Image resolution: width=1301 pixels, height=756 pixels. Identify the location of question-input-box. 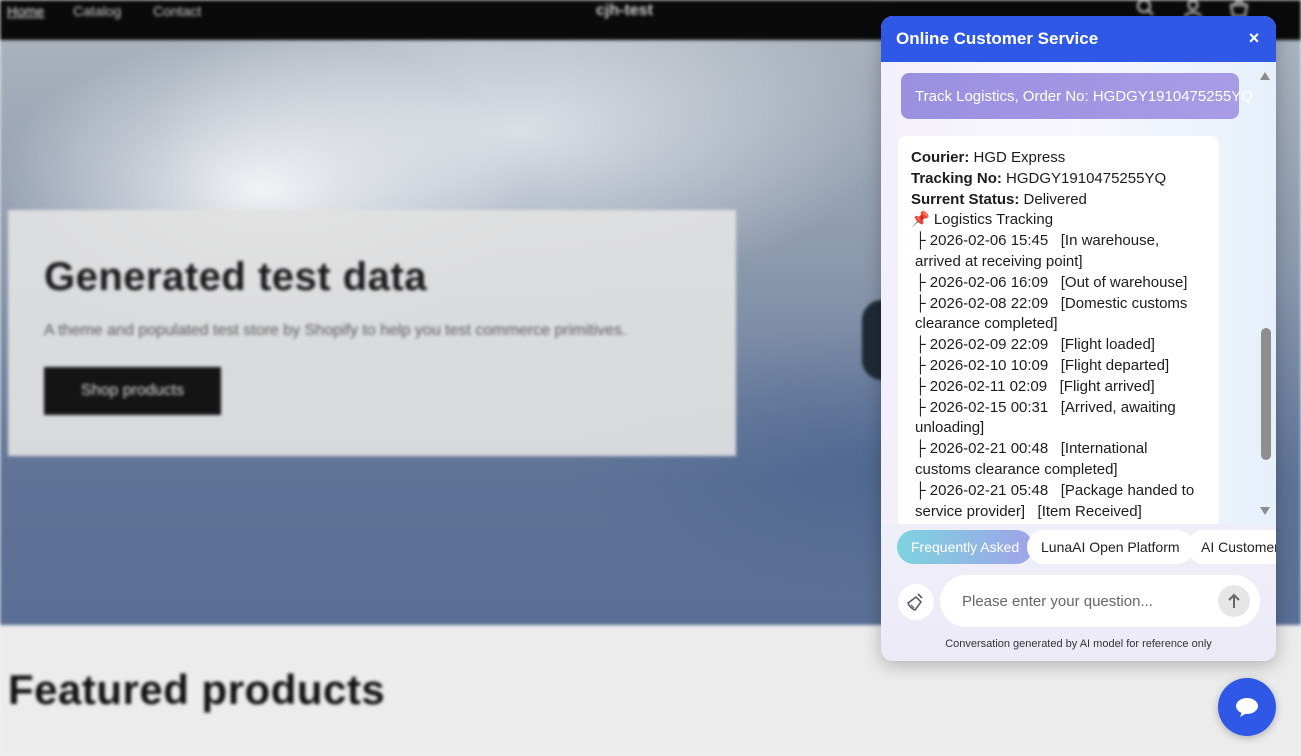
(1100, 601).